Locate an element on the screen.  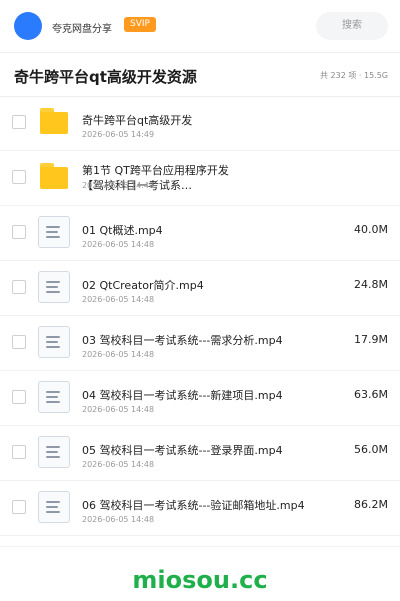
folder-header: 奇牛跨平台qt高级开发资源 共 232 项 · 15.5G is located at coordinates (200, 75).